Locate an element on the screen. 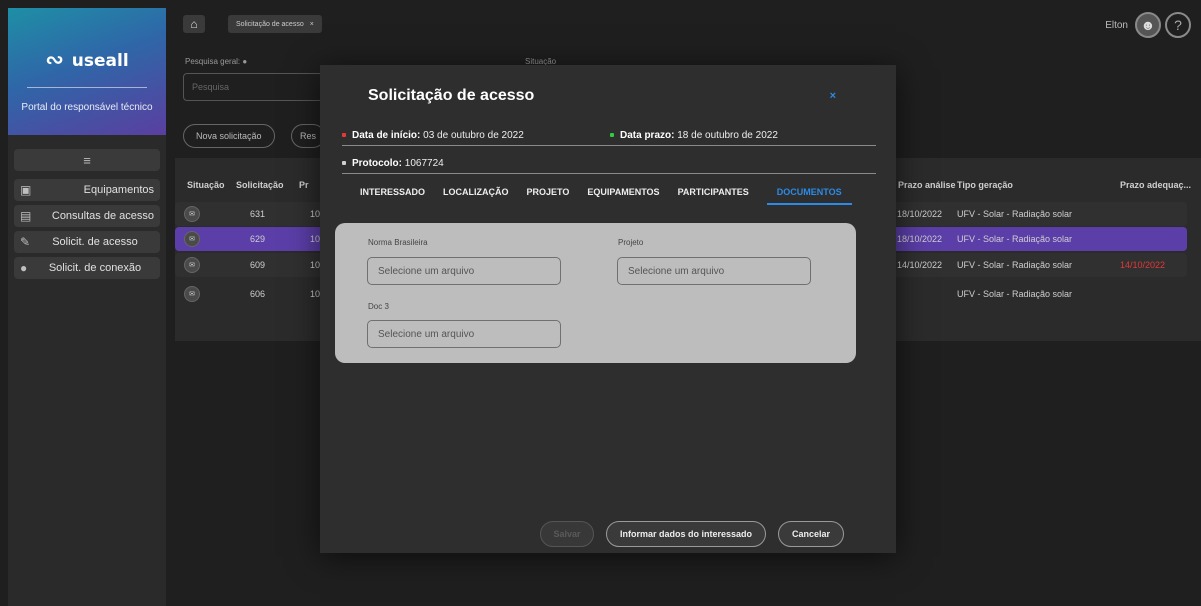  home-icon: ⌂ is located at coordinates (194, 24).